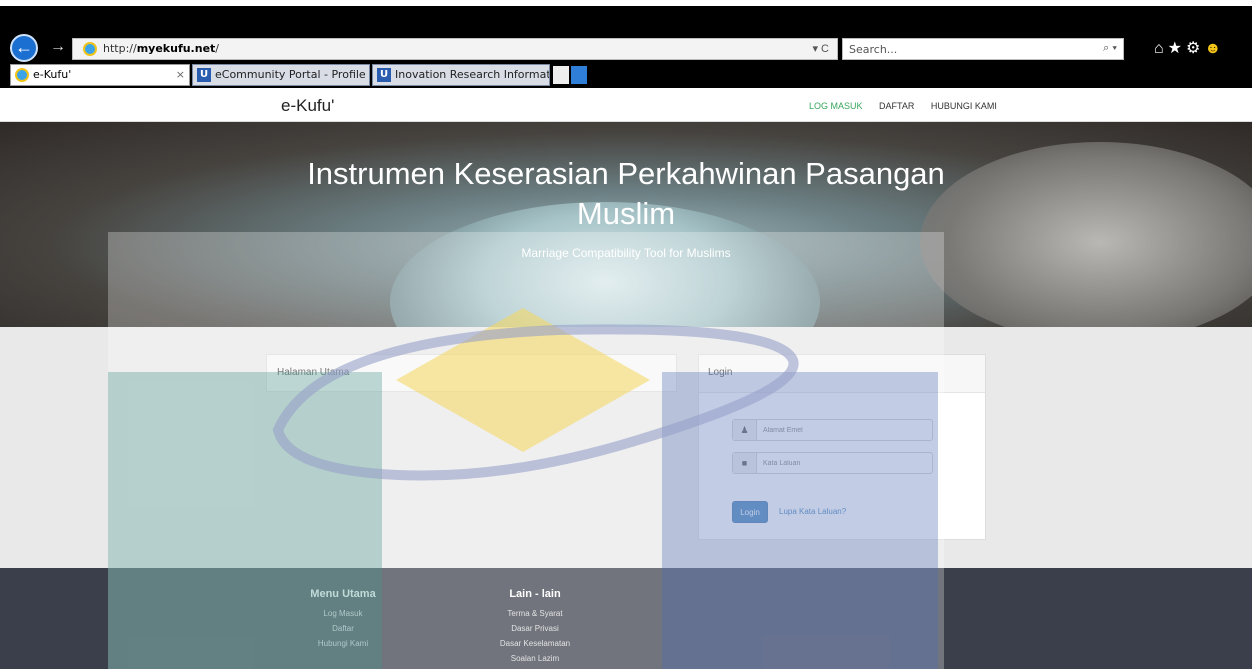  What do you see at coordinates (343, 594) in the screenshot?
I see `footer-heading: Menu Utama` at bounding box center [343, 594].